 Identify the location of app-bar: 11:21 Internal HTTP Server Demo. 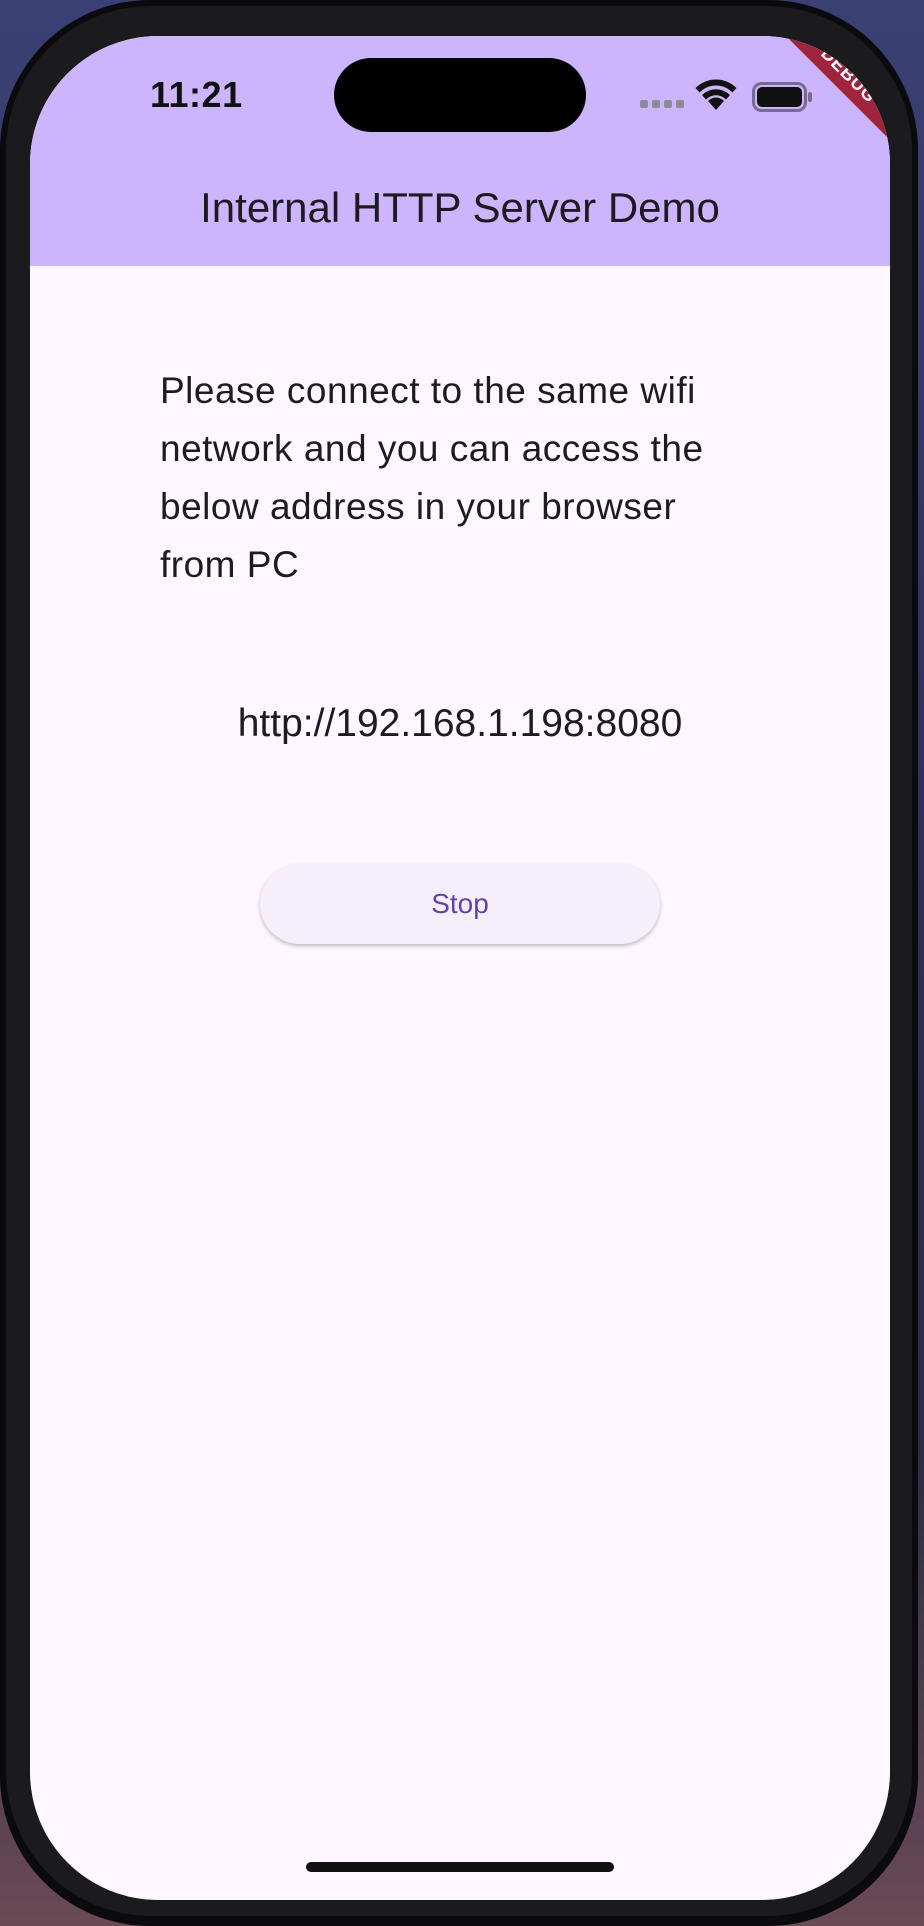
(460, 151).